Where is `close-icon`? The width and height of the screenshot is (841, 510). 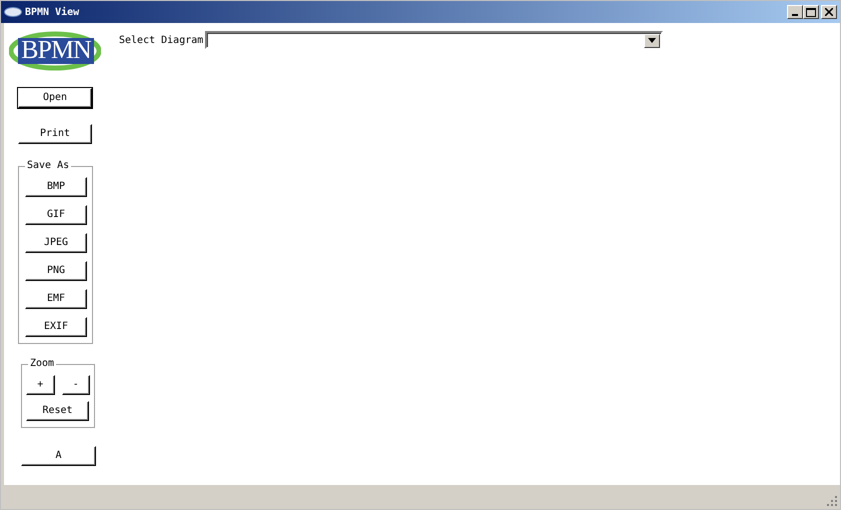
close-icon is located at coordinates (829, 12).